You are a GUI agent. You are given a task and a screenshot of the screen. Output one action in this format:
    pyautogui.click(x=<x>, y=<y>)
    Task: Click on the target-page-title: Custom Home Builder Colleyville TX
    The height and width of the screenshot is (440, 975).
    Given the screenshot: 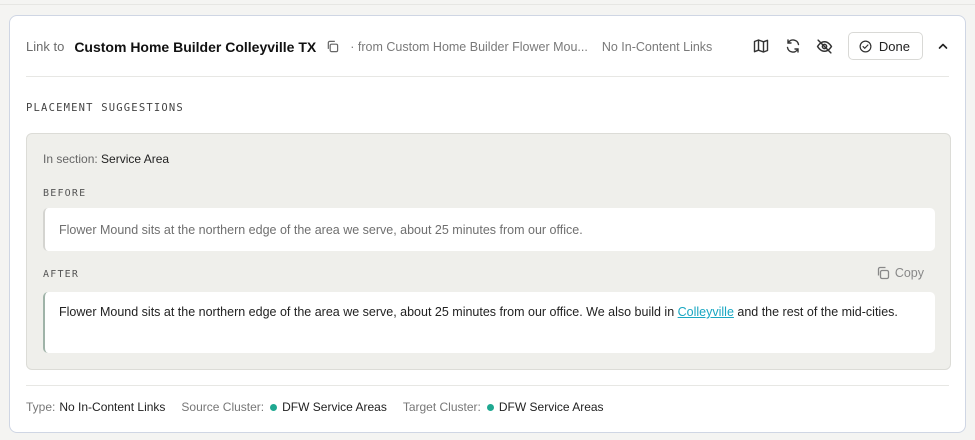 What is the action you would take?
    pyautogui.click(x=195, y=47)
    